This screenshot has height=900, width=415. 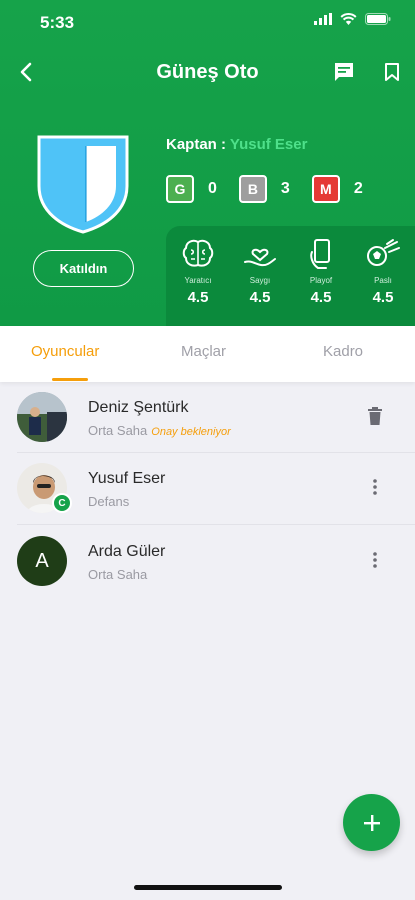 I want to click on player-position-line: Orta Saha Onay bekleniyor, so click(x=159, y=430).